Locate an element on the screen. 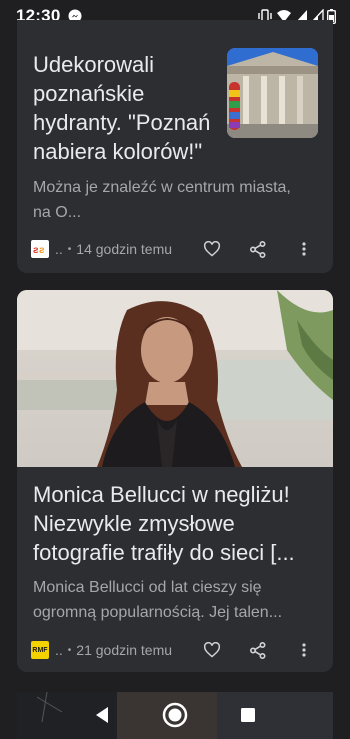 This screenshot has height=739, width=350. system-navigation-bar is located at coordinates (175, 714).